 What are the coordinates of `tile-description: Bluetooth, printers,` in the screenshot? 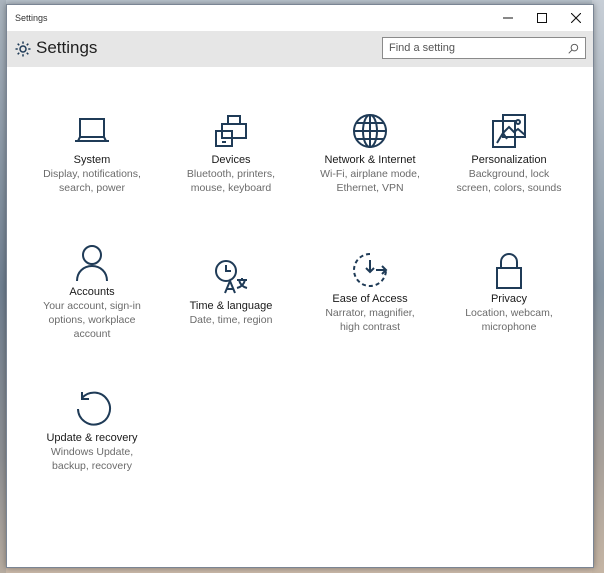 It's located at (231, 174).